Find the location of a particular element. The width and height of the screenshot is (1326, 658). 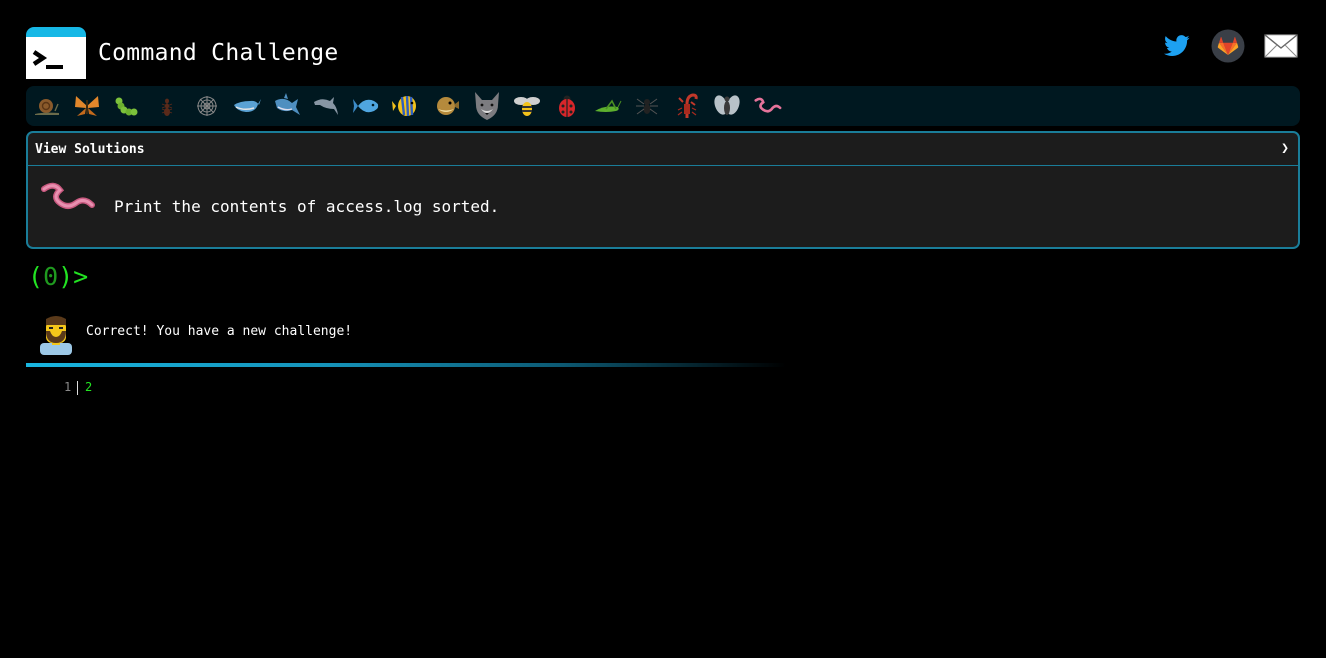

line-number-1: 1 is located at coordinates (68, 387).